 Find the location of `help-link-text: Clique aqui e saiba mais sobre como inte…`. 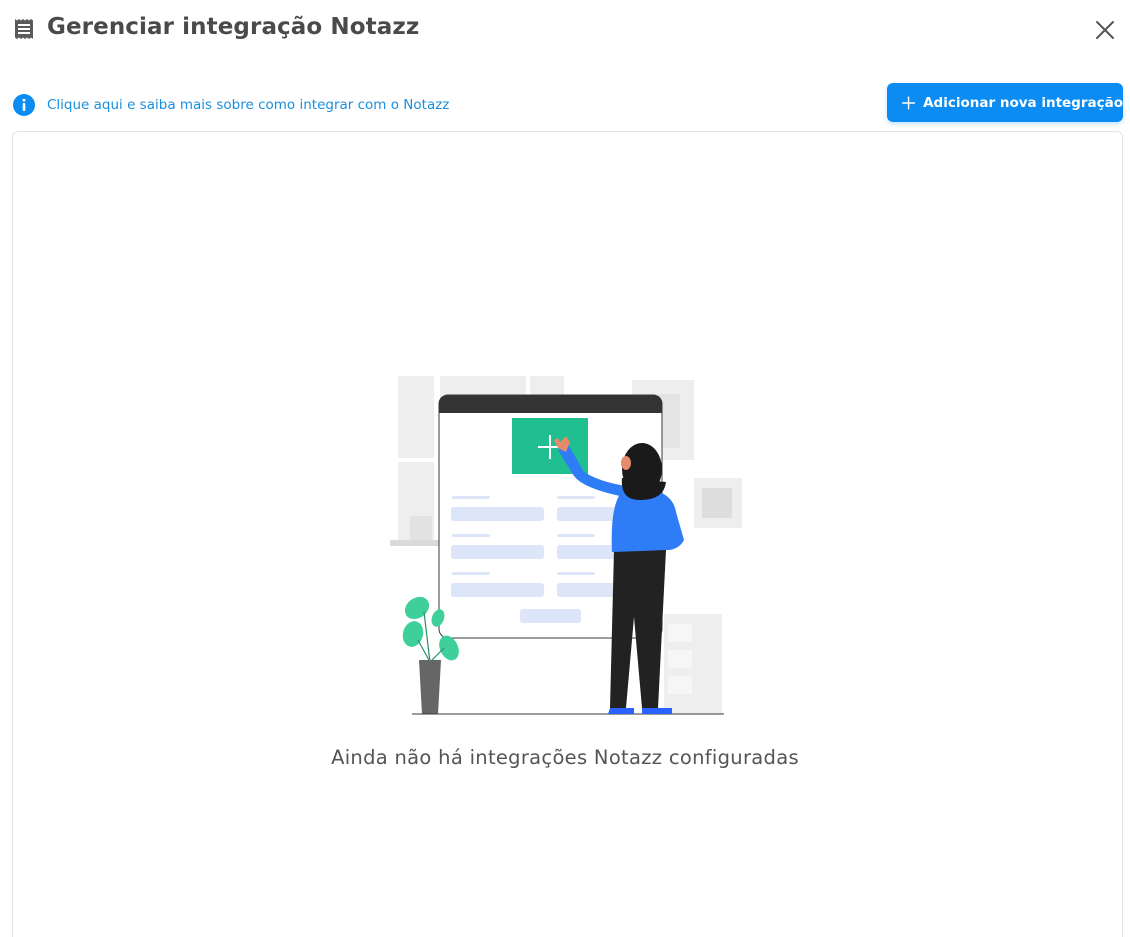

help-link-text: Clique aqui e saiba mais sobre como inte… is located at coordinates (248, 105).